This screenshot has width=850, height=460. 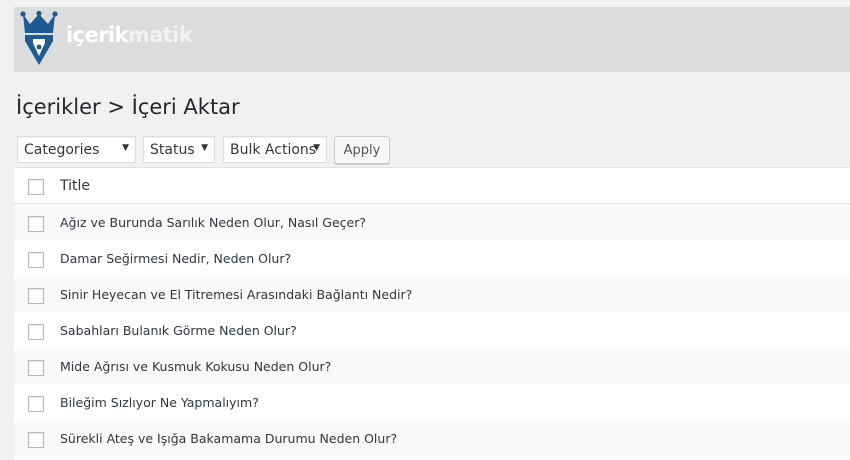 What do you see at coordinates (432, 330) in the screenshot?
I see `table-row: Sabahları Bulanık Görme Neden Olur?` at bounding box center [432, 330].